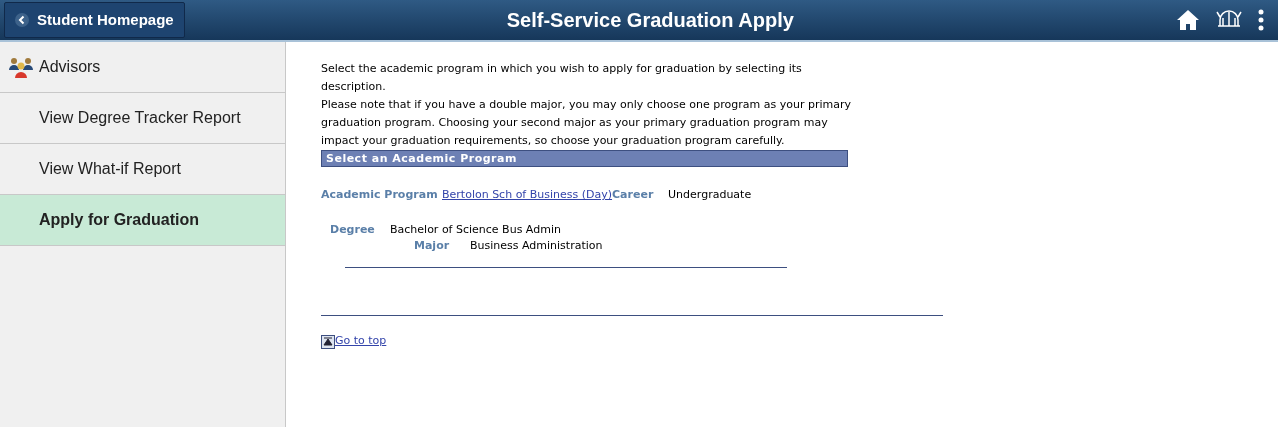 Image resolution: width=1278 pixels, height=427 pixels. Describe the element at coordinates (353, 229) in the screenshot. I see `field-label: Degree` at that location.